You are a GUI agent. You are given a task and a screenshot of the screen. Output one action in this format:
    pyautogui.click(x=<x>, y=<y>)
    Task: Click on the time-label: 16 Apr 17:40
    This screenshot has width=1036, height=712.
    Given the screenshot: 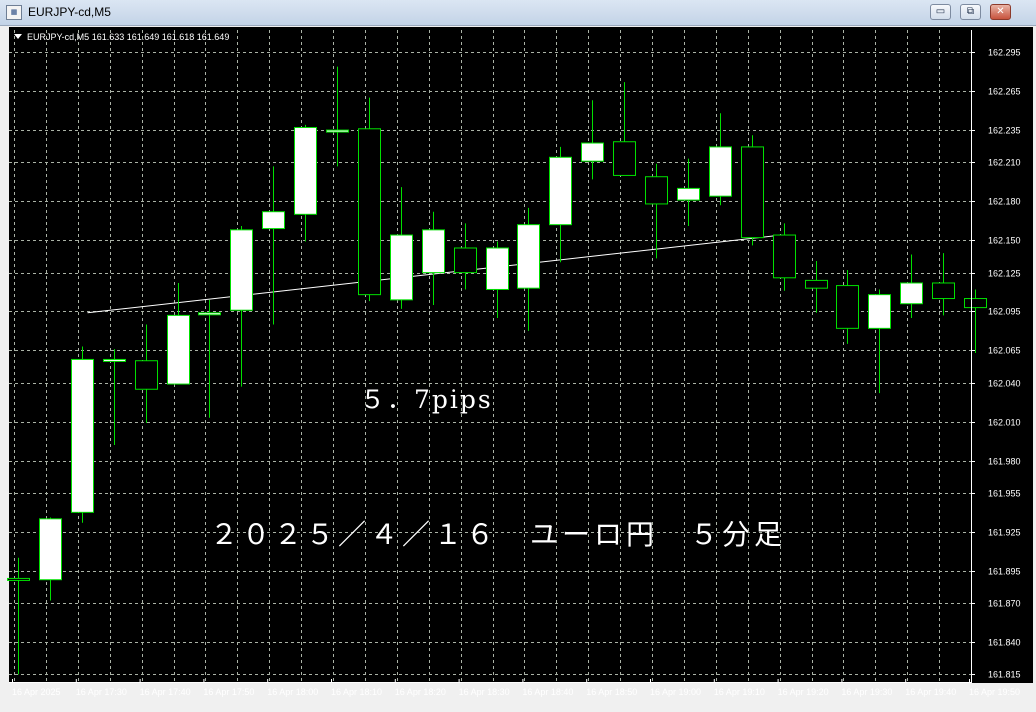 What is the action you would take?
    pyautogui.click(x=165, y=692)
    